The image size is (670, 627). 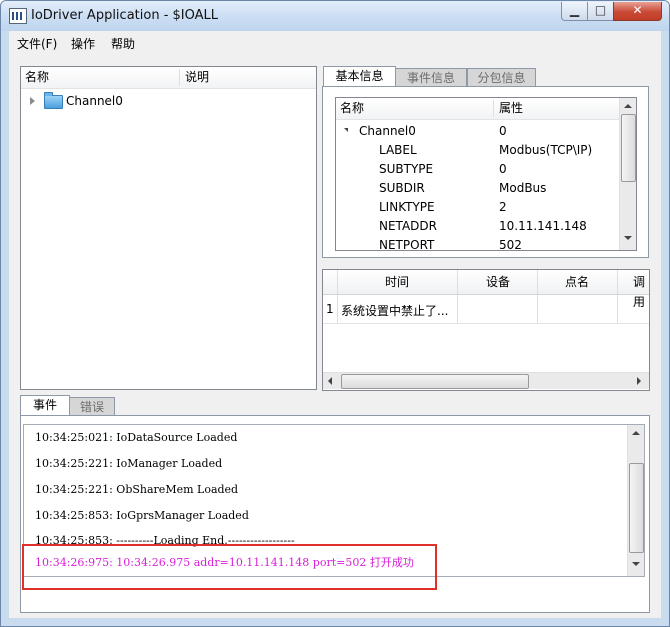 What do you see at coordinates (408, 226) in the screenshot?
I see `property-name: NETADDR` at bounding box center [408, 226].